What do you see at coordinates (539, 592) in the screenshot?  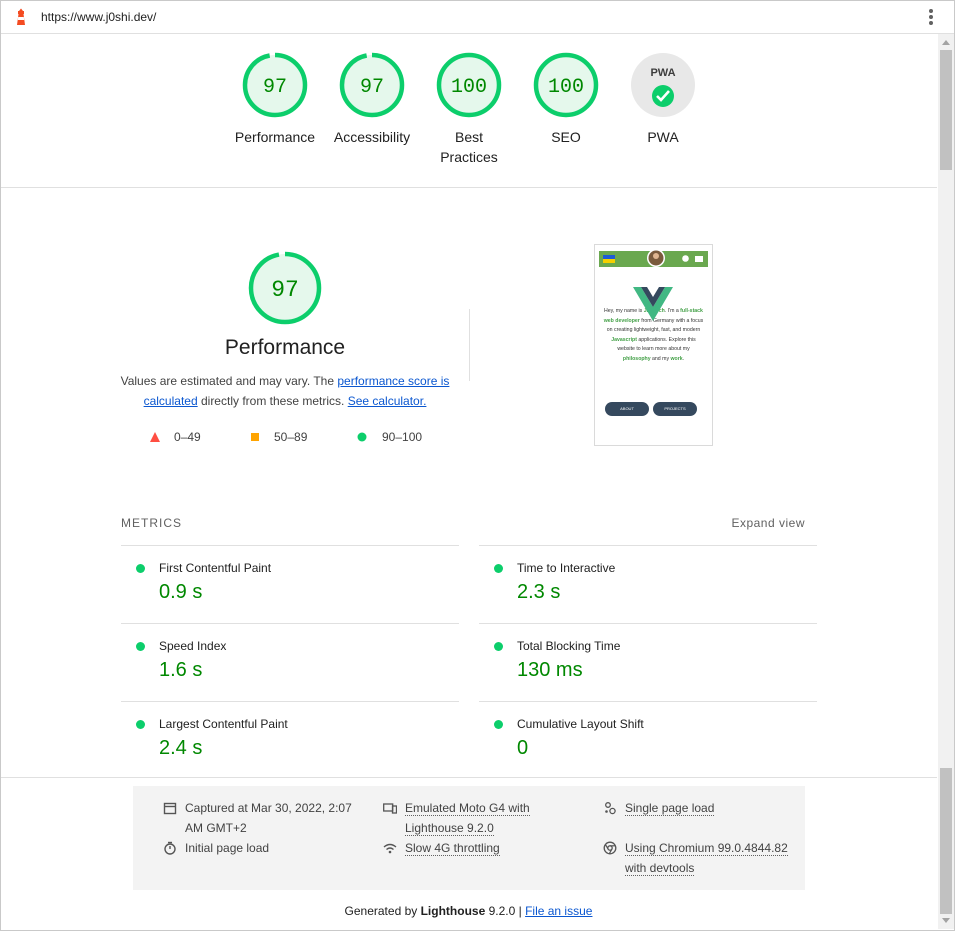 I see `metric-value: 2.3 s` at bounding box center [539, 592].